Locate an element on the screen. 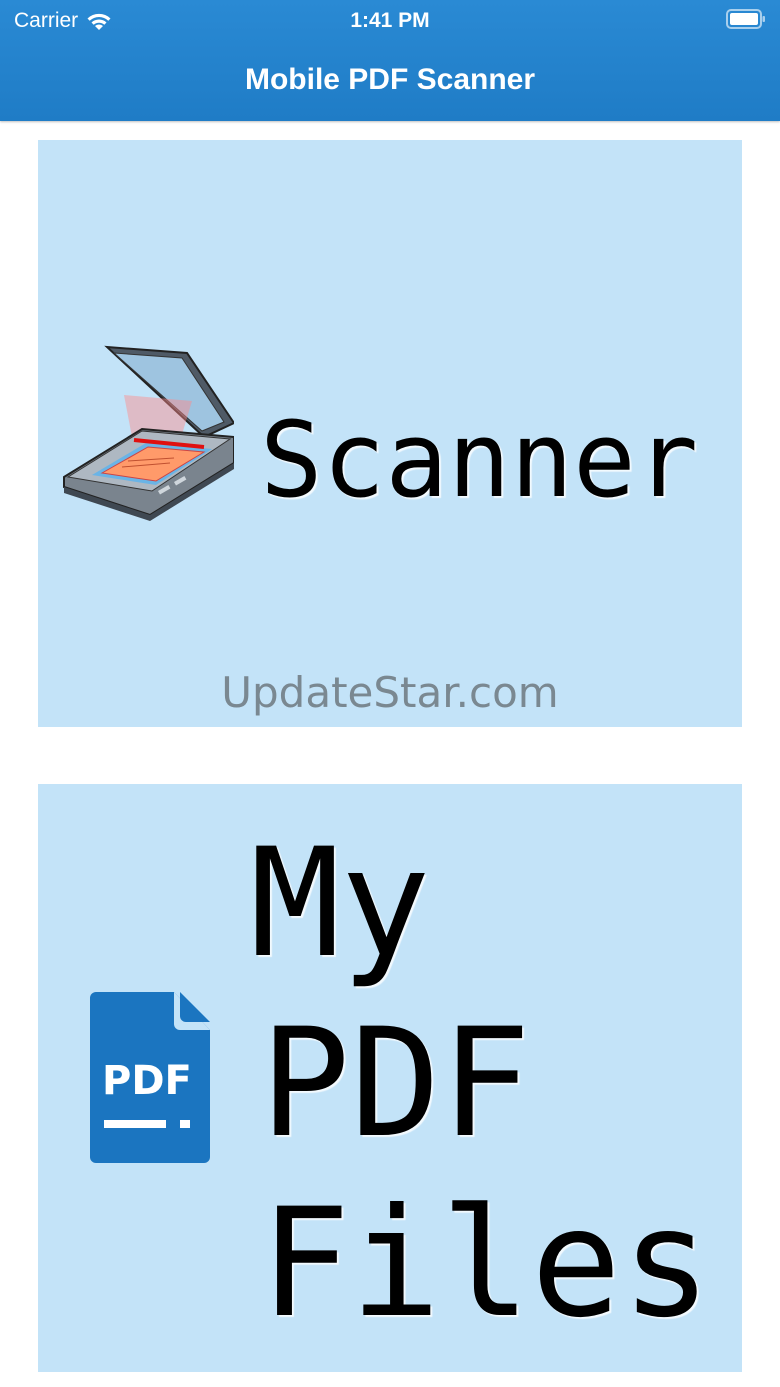 The image size is (780, 1387). status-time: 1:41 PM is located at coordinates (390, 21).